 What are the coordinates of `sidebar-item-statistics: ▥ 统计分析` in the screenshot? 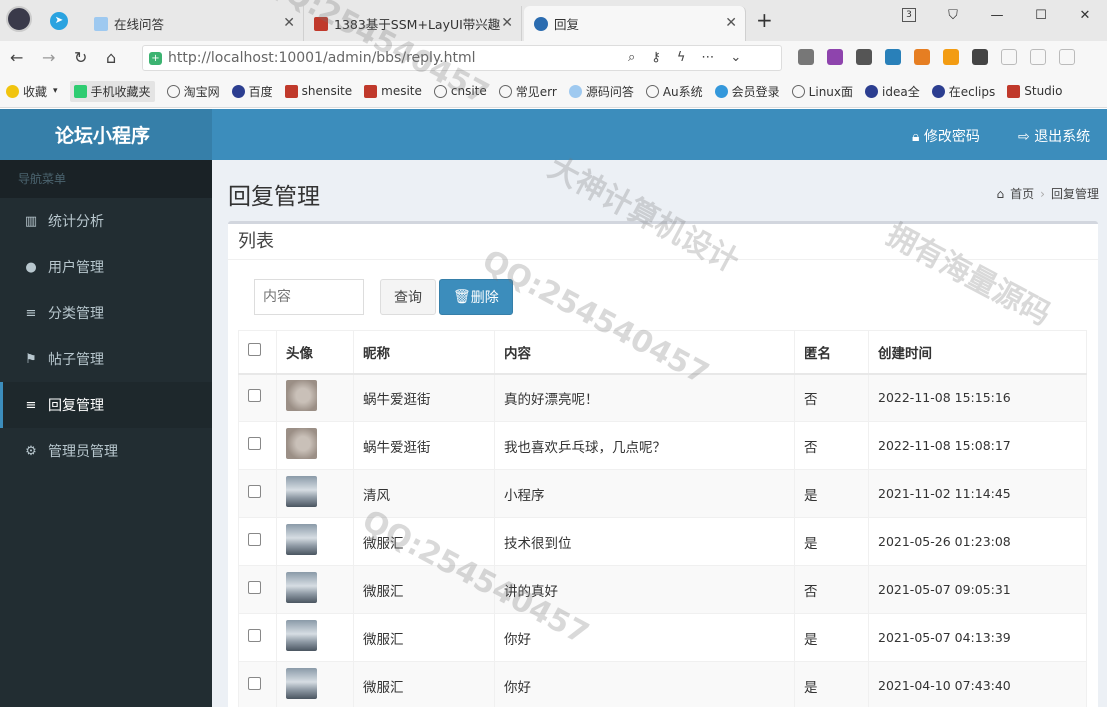 It's located at (106, 221).